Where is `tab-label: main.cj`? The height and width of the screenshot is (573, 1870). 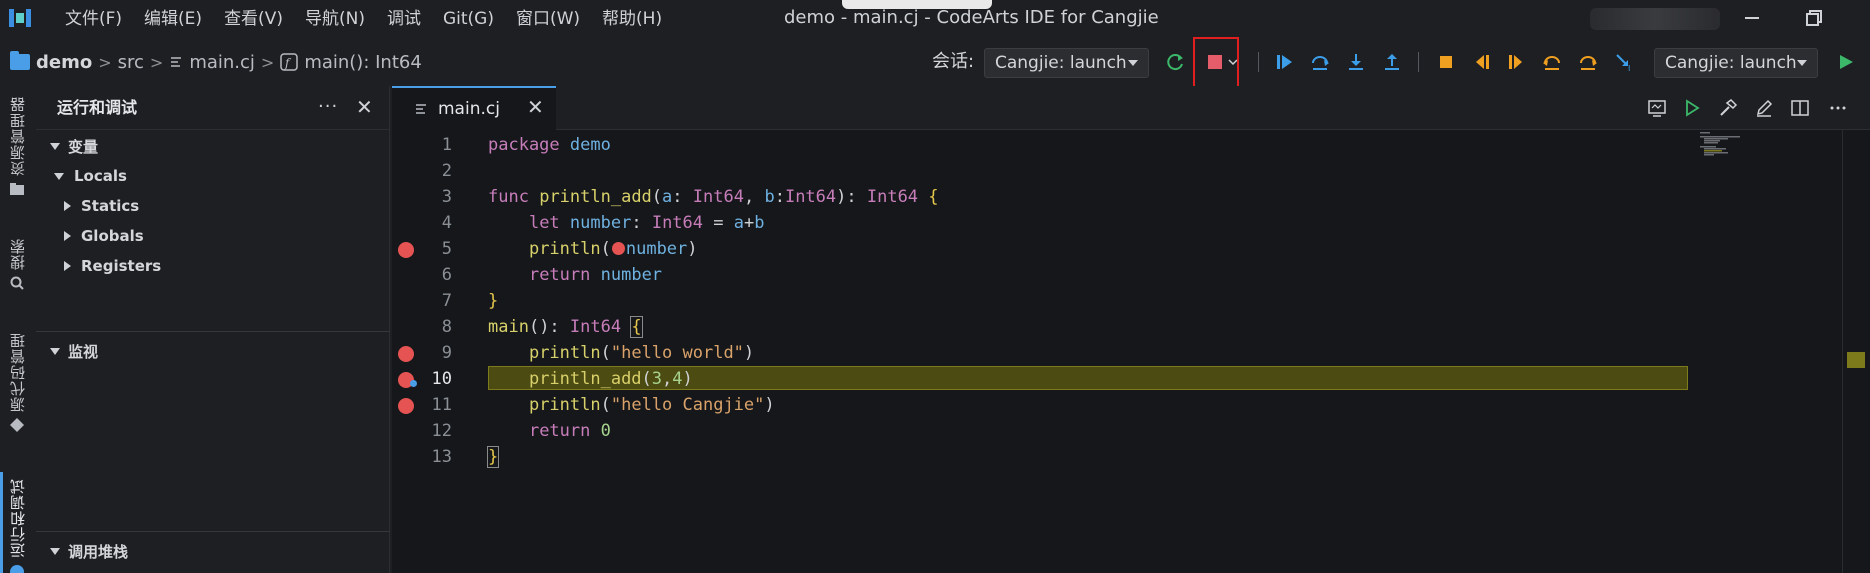 tab-label: main.cj is located at coordinates (469, 109).